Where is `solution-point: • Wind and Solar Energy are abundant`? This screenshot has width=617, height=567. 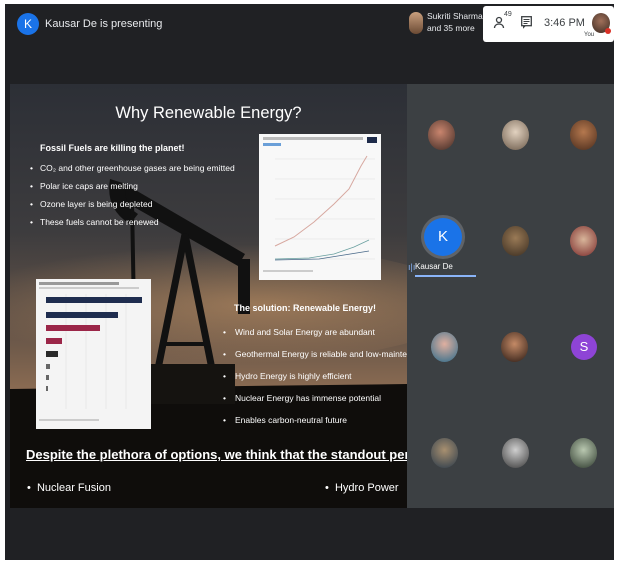
solution-point: • Wind and Solar Energy are abundant is located at coordinates (299, 332).